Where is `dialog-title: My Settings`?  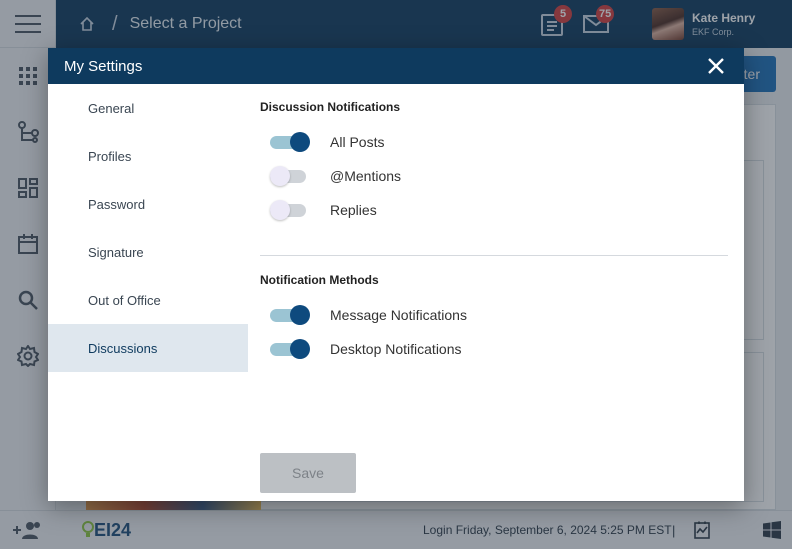 dialog-title: My Settings is located at coordinates (103, 66).